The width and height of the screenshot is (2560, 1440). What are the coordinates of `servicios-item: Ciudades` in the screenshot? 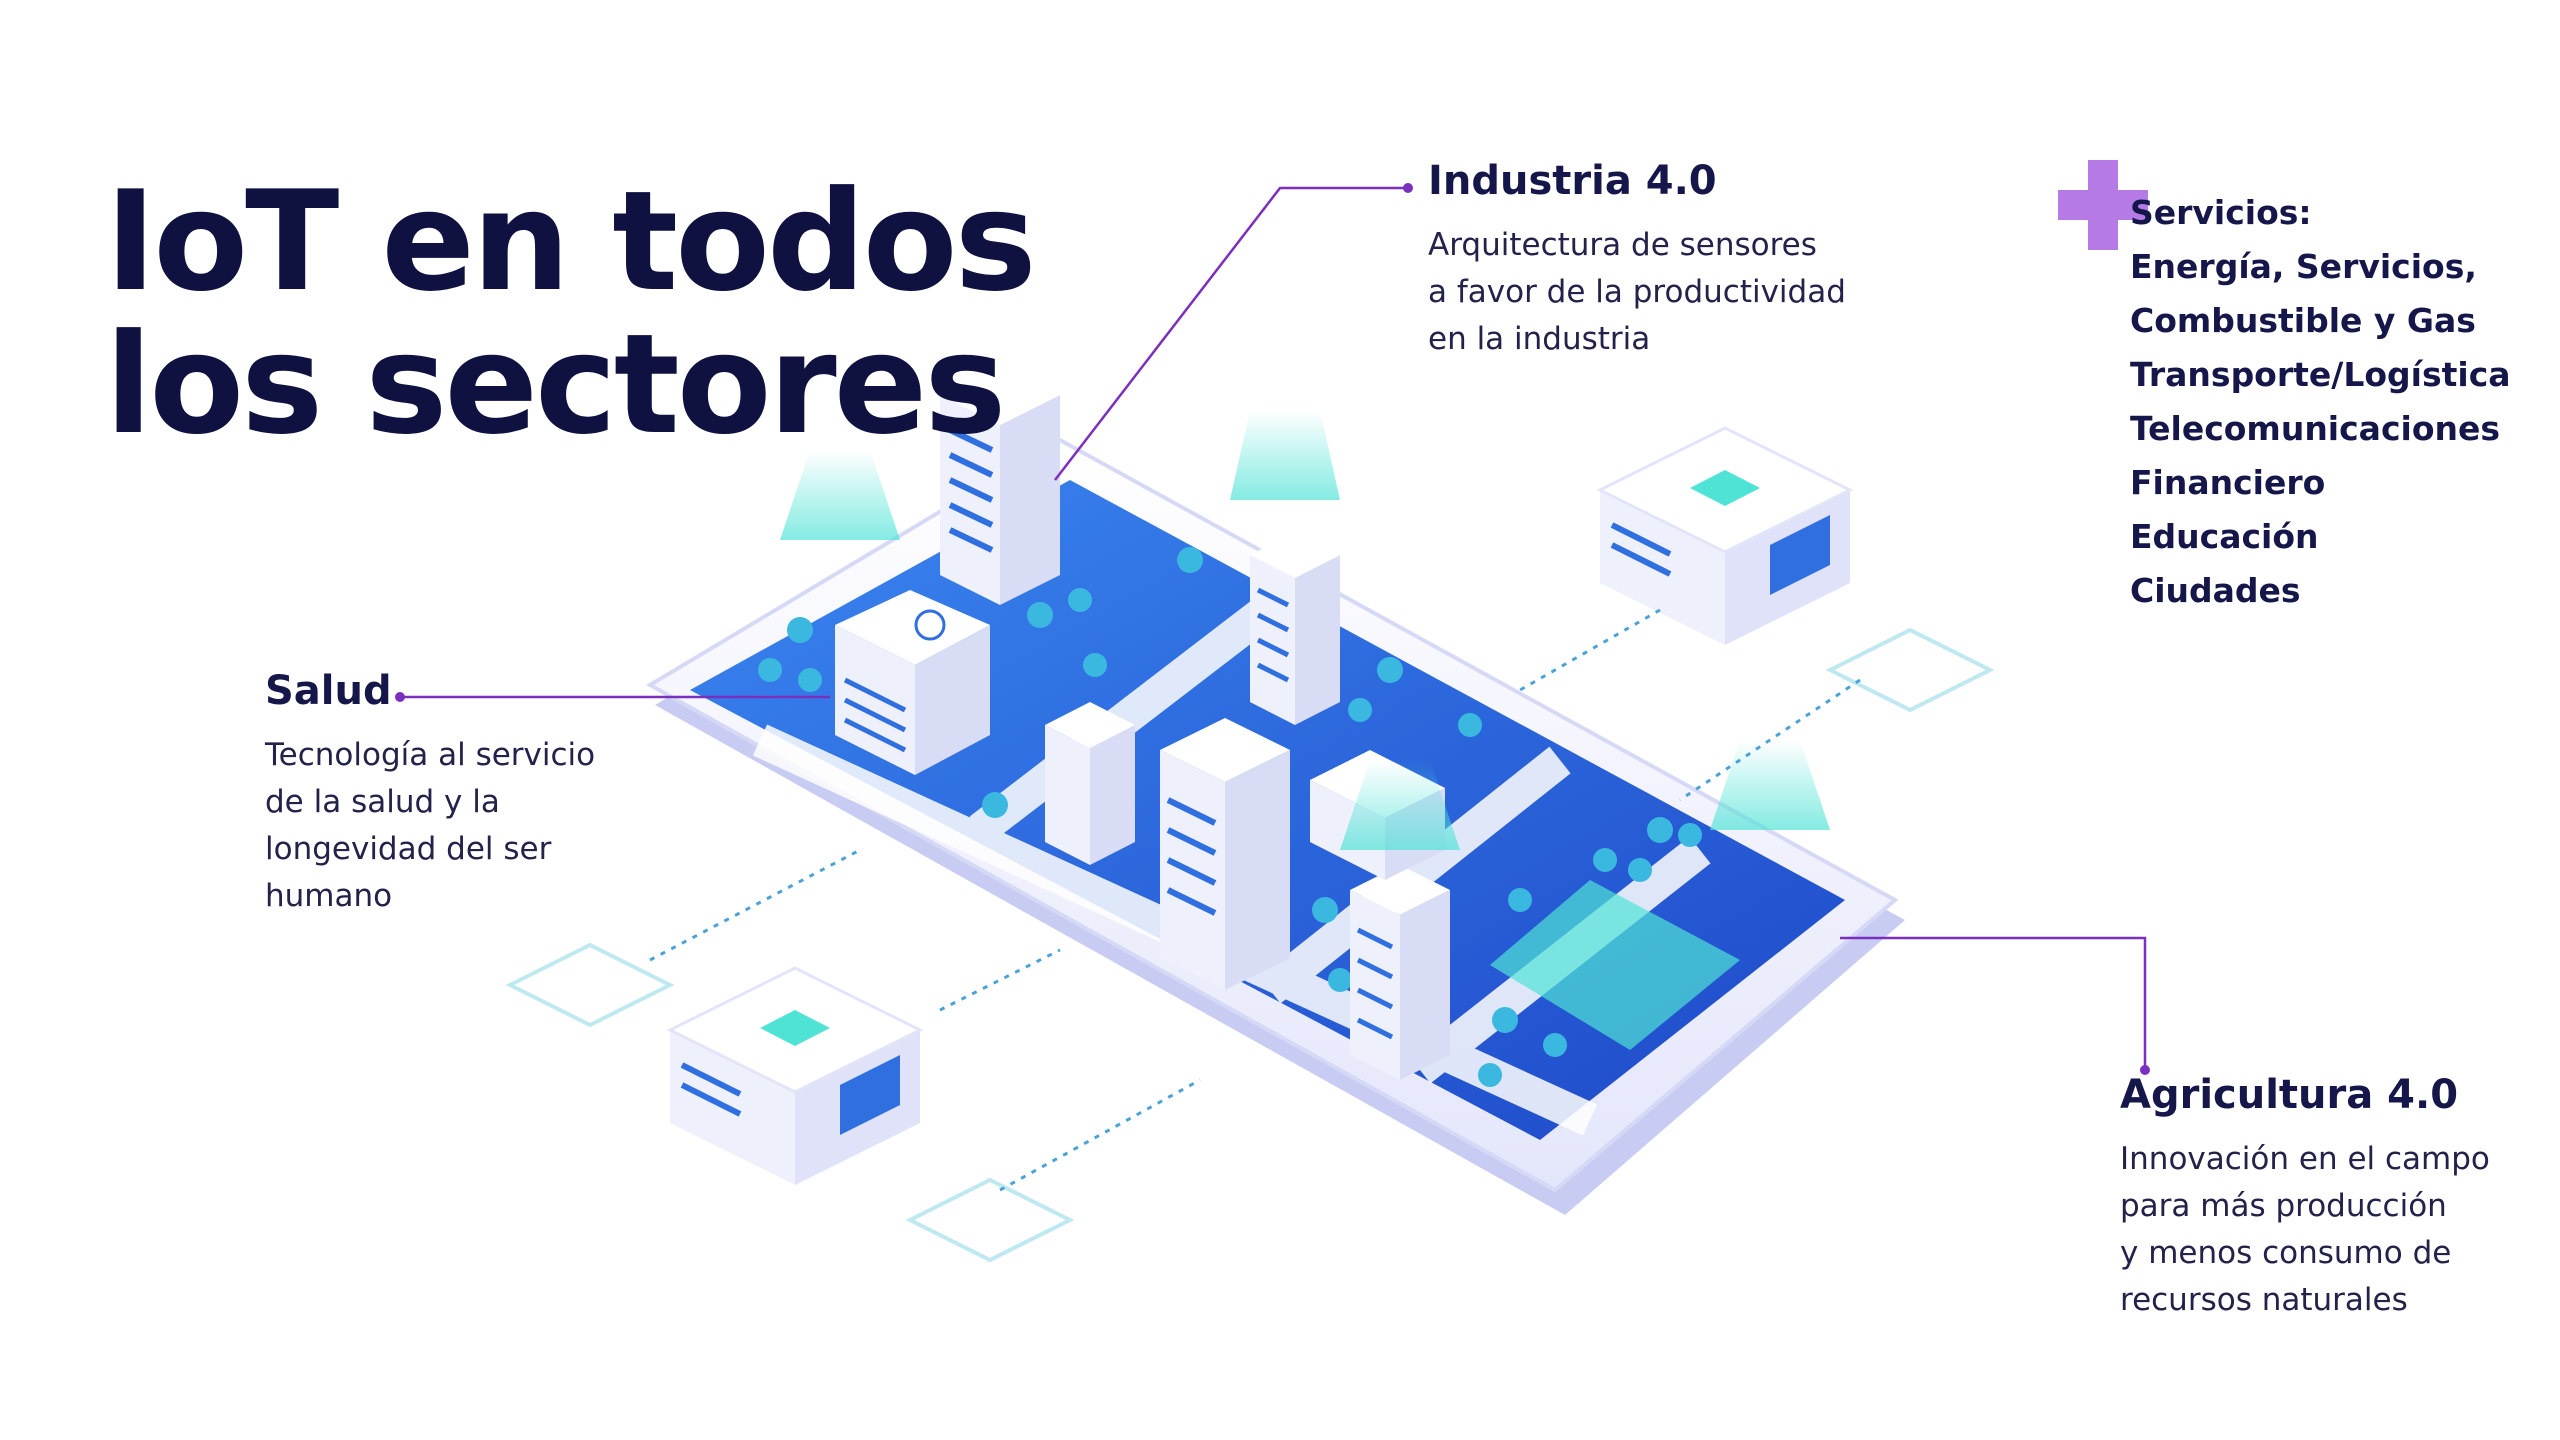 It's located at (2215, 590).